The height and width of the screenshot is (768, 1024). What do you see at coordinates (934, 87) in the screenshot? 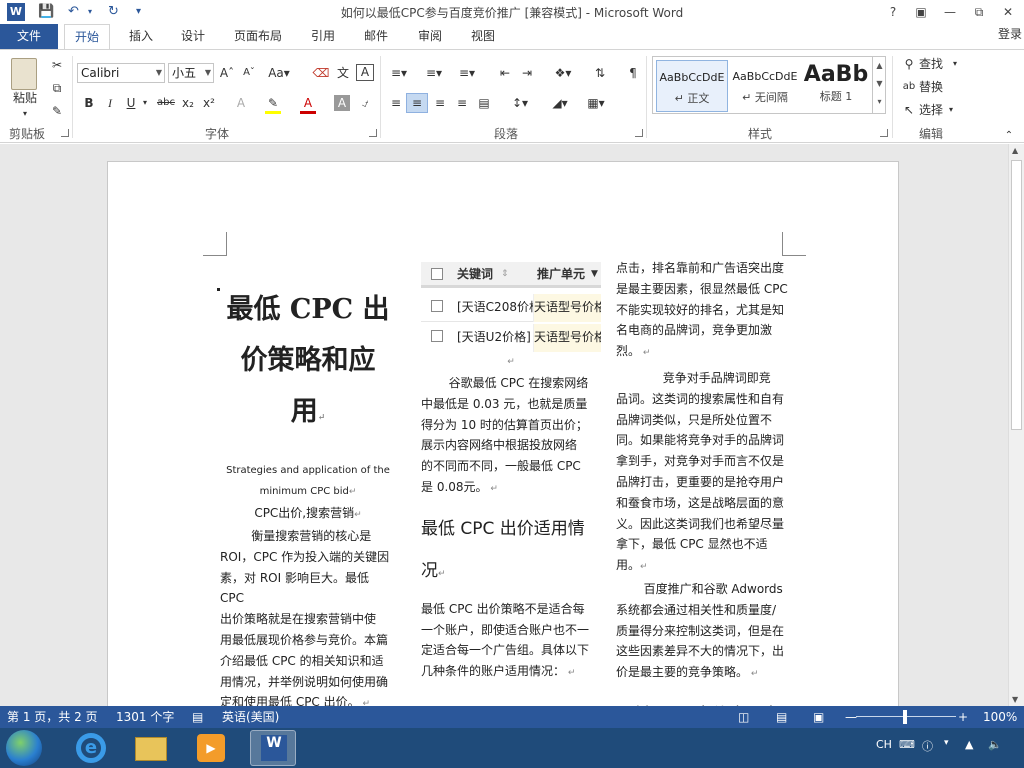
I see `replace-button: 替换` at bounding box center [934, 87].